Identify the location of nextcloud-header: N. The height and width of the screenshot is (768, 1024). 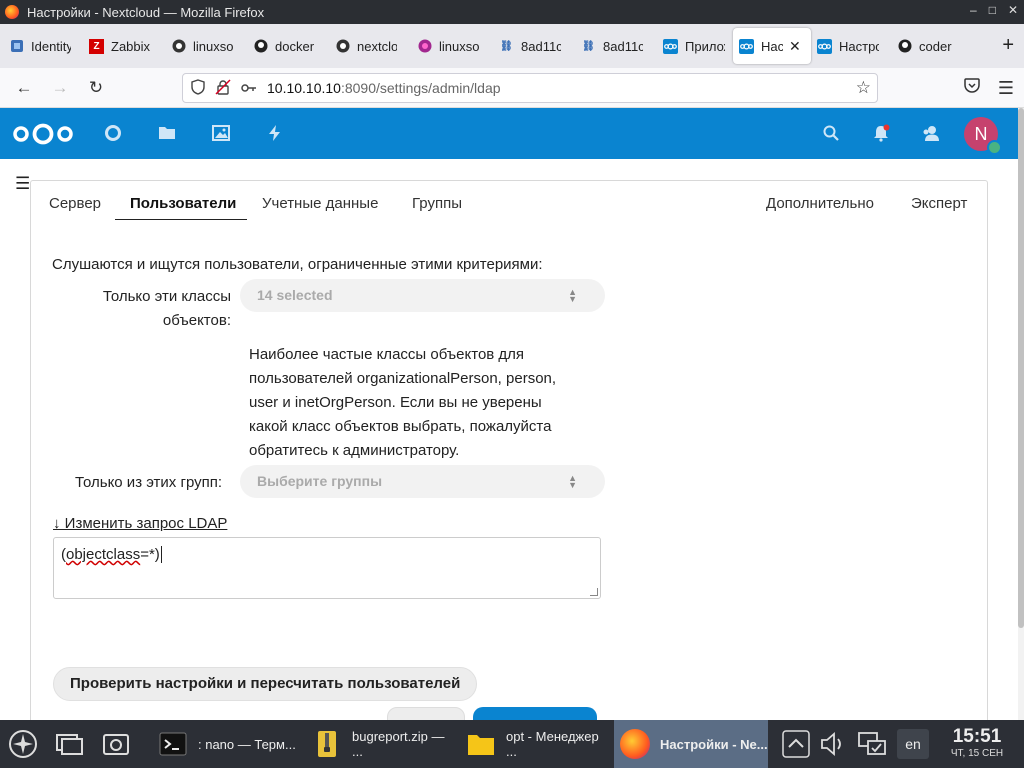
(509, 133).